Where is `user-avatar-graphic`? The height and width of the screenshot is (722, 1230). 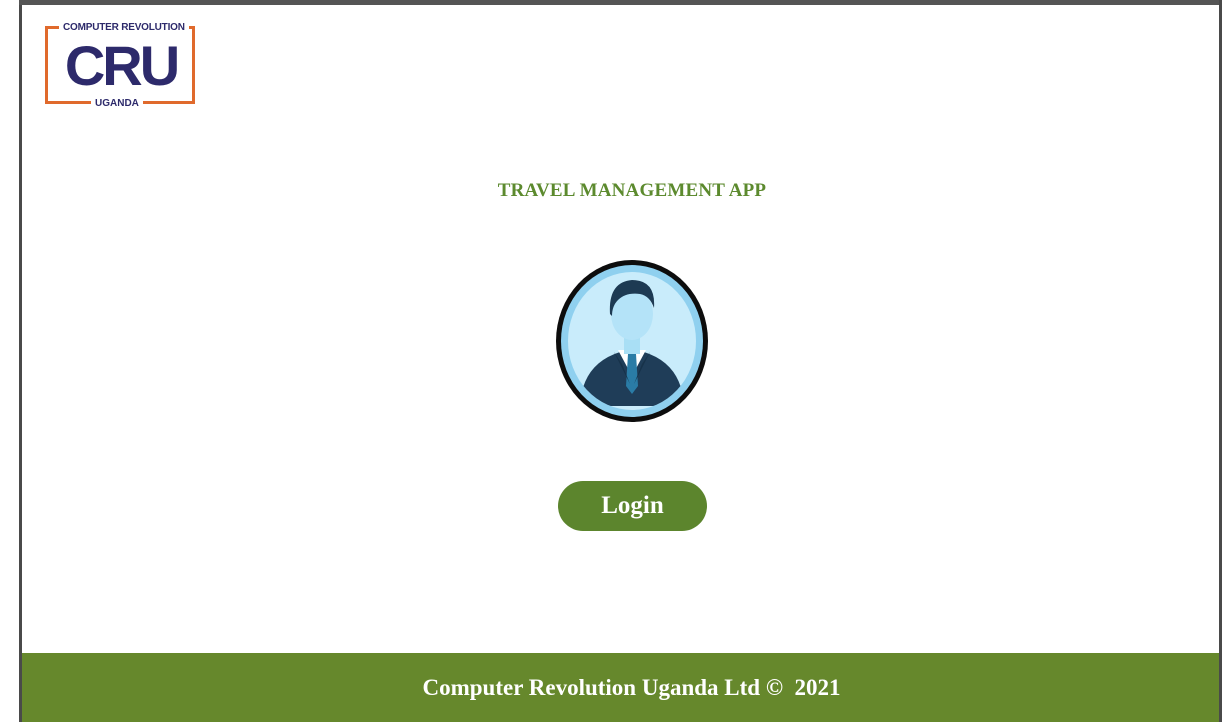 user-avatar-graphic is located at coordinates (632, 341).